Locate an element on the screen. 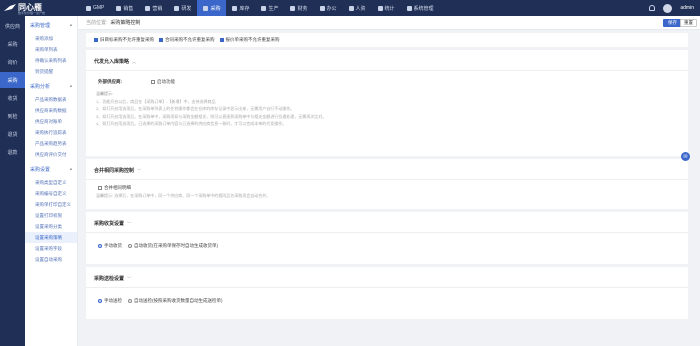 This screenshot has height=346, width=700. option-checkbox: 合同采购不允许重复采购 is located at coordinates (187, 40).